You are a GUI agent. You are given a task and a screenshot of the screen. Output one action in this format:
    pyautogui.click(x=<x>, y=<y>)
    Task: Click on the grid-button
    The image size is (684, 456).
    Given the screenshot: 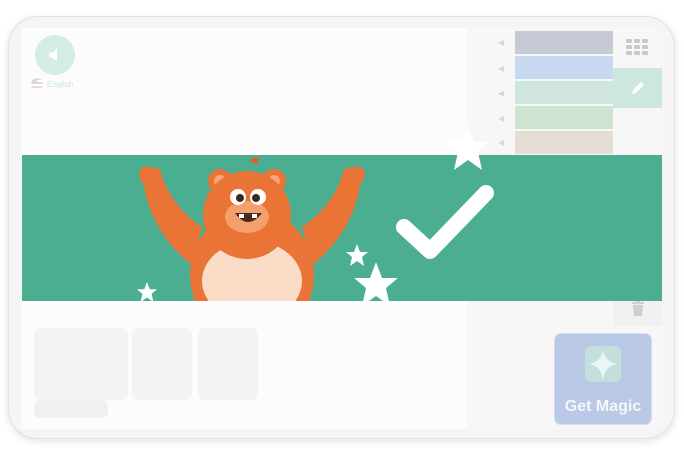 What is the action you would take?
    pyautogui.click(x=637, y=47)
    